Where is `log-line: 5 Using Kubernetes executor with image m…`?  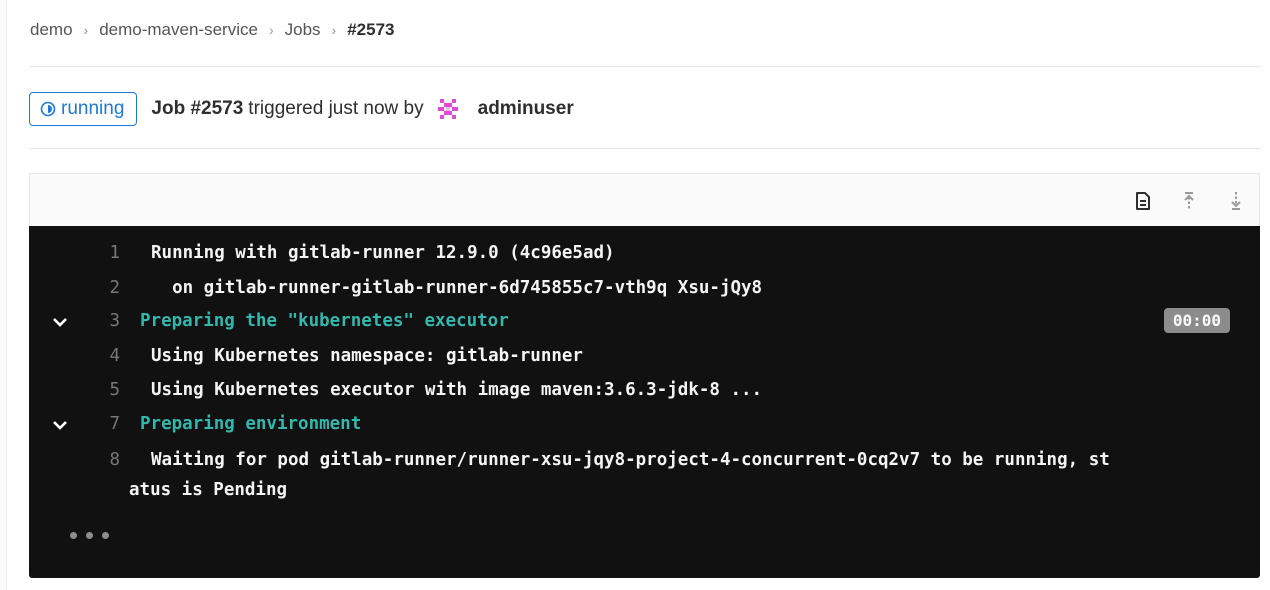 log-line: 5 Using Kubernetes executor with image m… is located at coordinates (644, 397).